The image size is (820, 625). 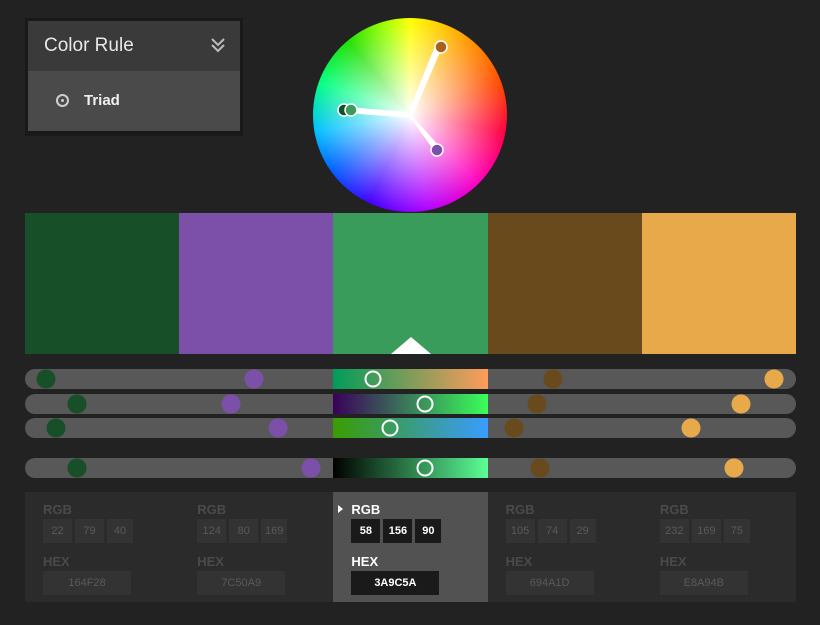 I want to click on color-values-4: RGB 105 74 29 HEX 694A1D, so click(x=565, y=547).